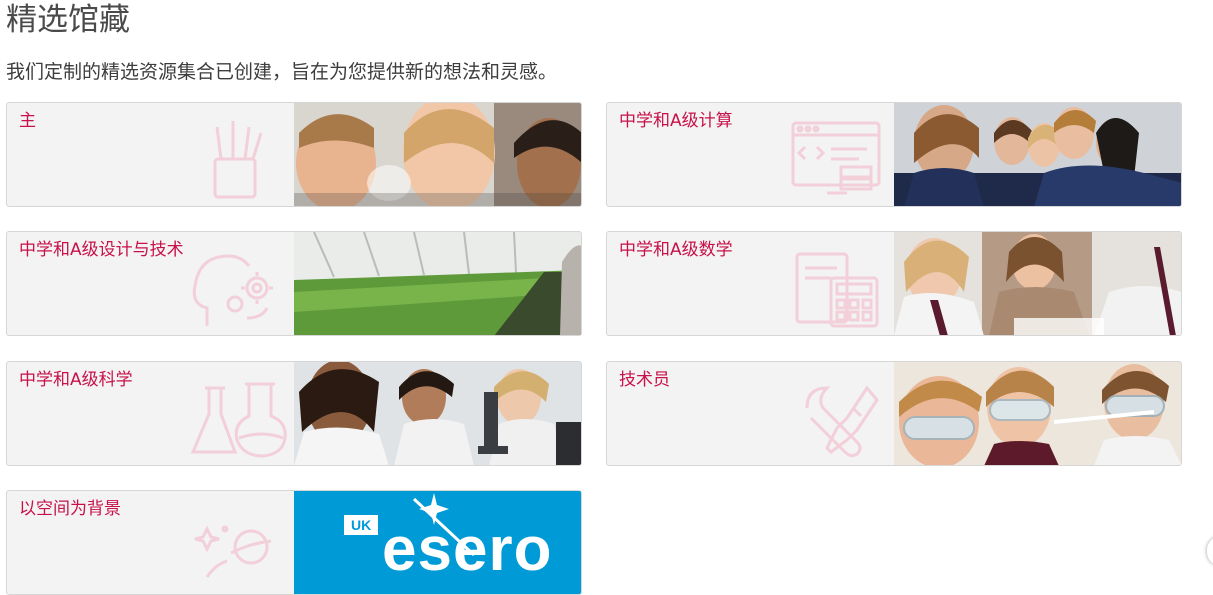 The height and width of the screenshot is (595, 1213). I want to click on lab-flasks-icon, so click(238, 420).